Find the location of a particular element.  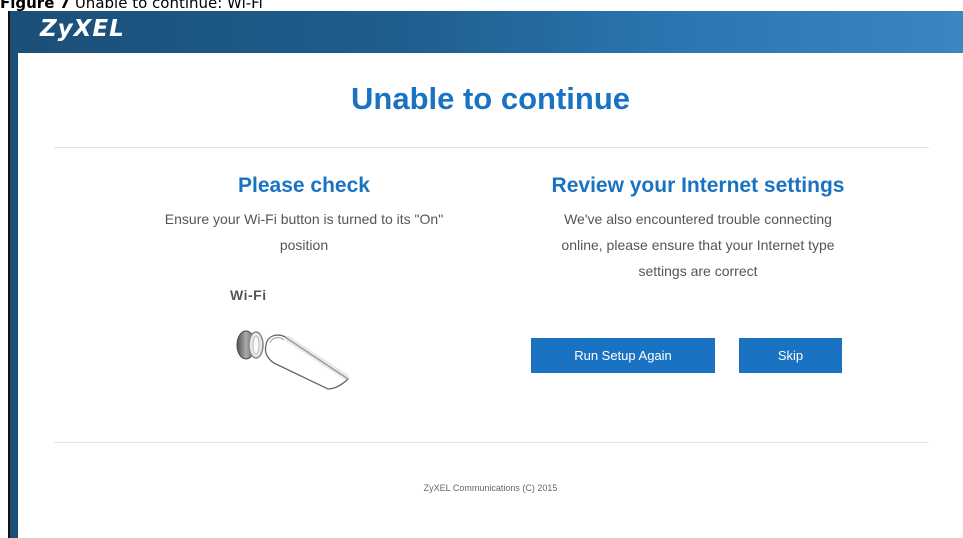

wifi-label: Wi-Fi is located at coordinates (248, 295).